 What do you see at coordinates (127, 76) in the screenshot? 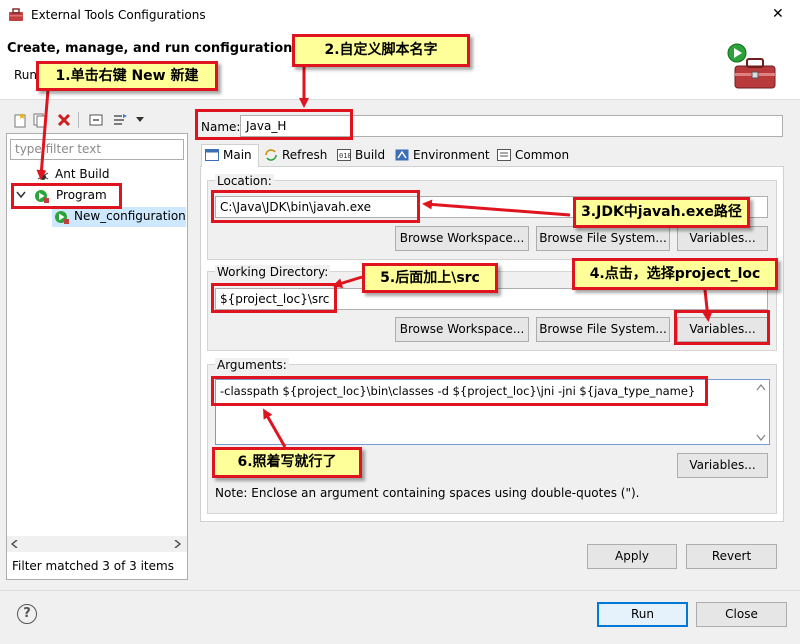
I see `callout-1: 1.单击右键 New 新建` at bounding box center [127, 76].